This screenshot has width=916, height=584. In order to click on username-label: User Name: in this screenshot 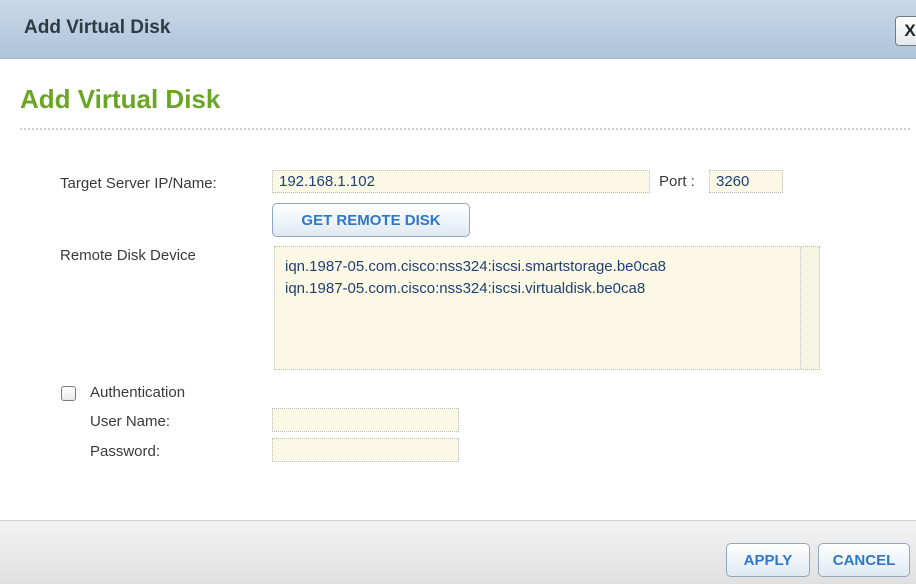, I will do `click(130, 421)`.